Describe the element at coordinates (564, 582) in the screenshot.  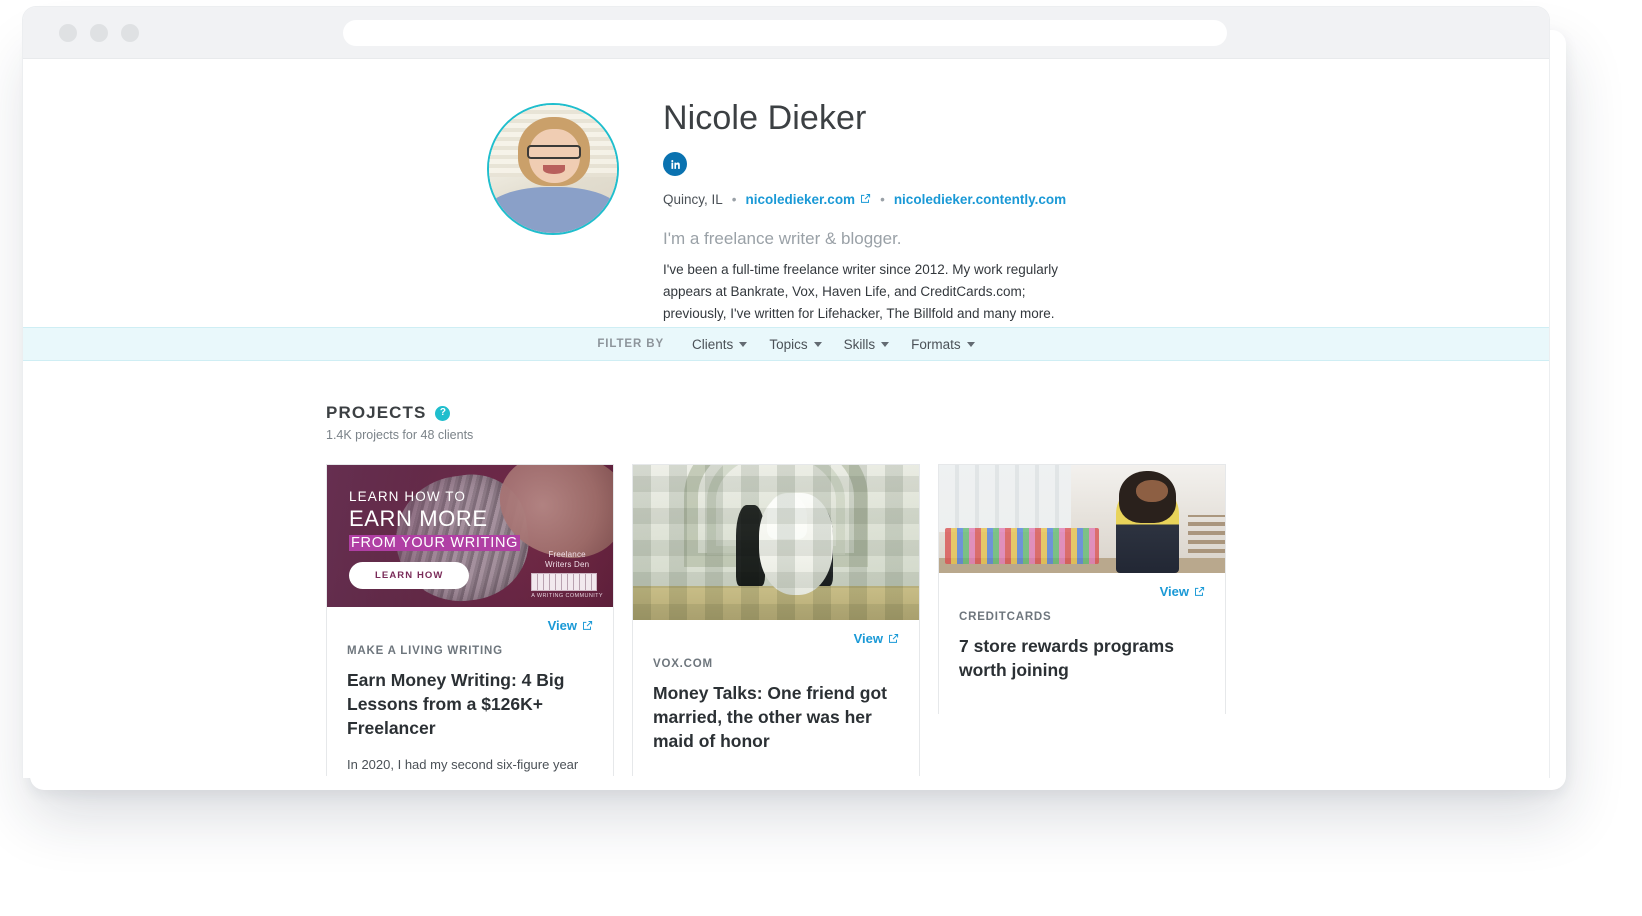
I see `thumb-badge-graphic` at that location.